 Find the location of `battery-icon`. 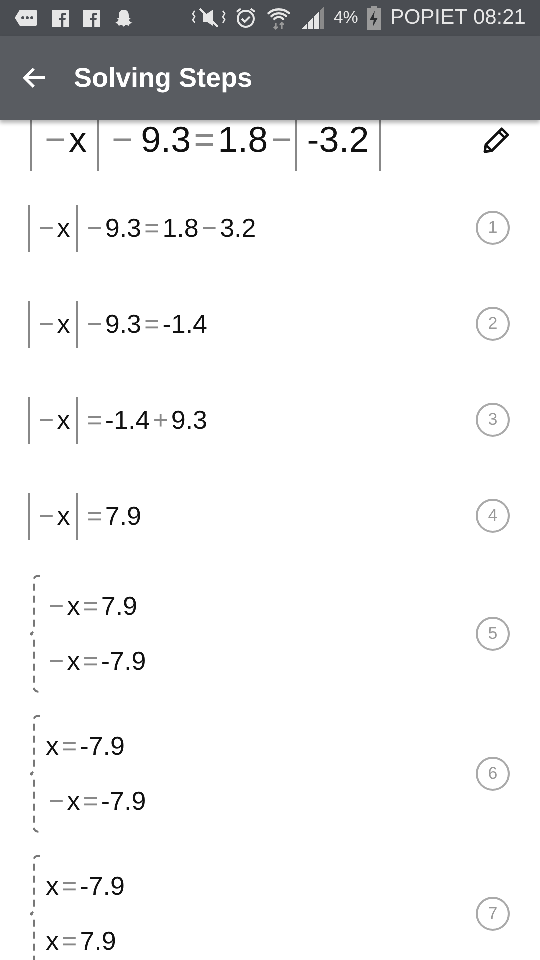

battery-icon is located at coordinates (374, 18).